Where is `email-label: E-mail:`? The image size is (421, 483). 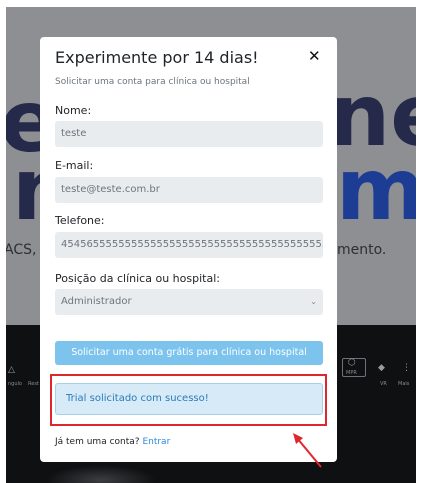 email-label: E-mail: is located at coordinates (74, 165).